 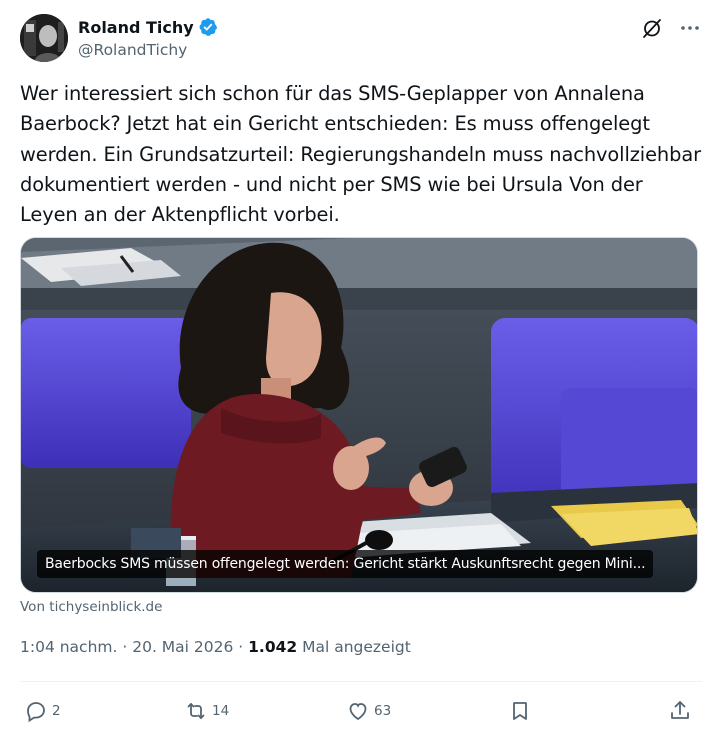 I want to click on repost-count: 14, so click(x=221, y=711).